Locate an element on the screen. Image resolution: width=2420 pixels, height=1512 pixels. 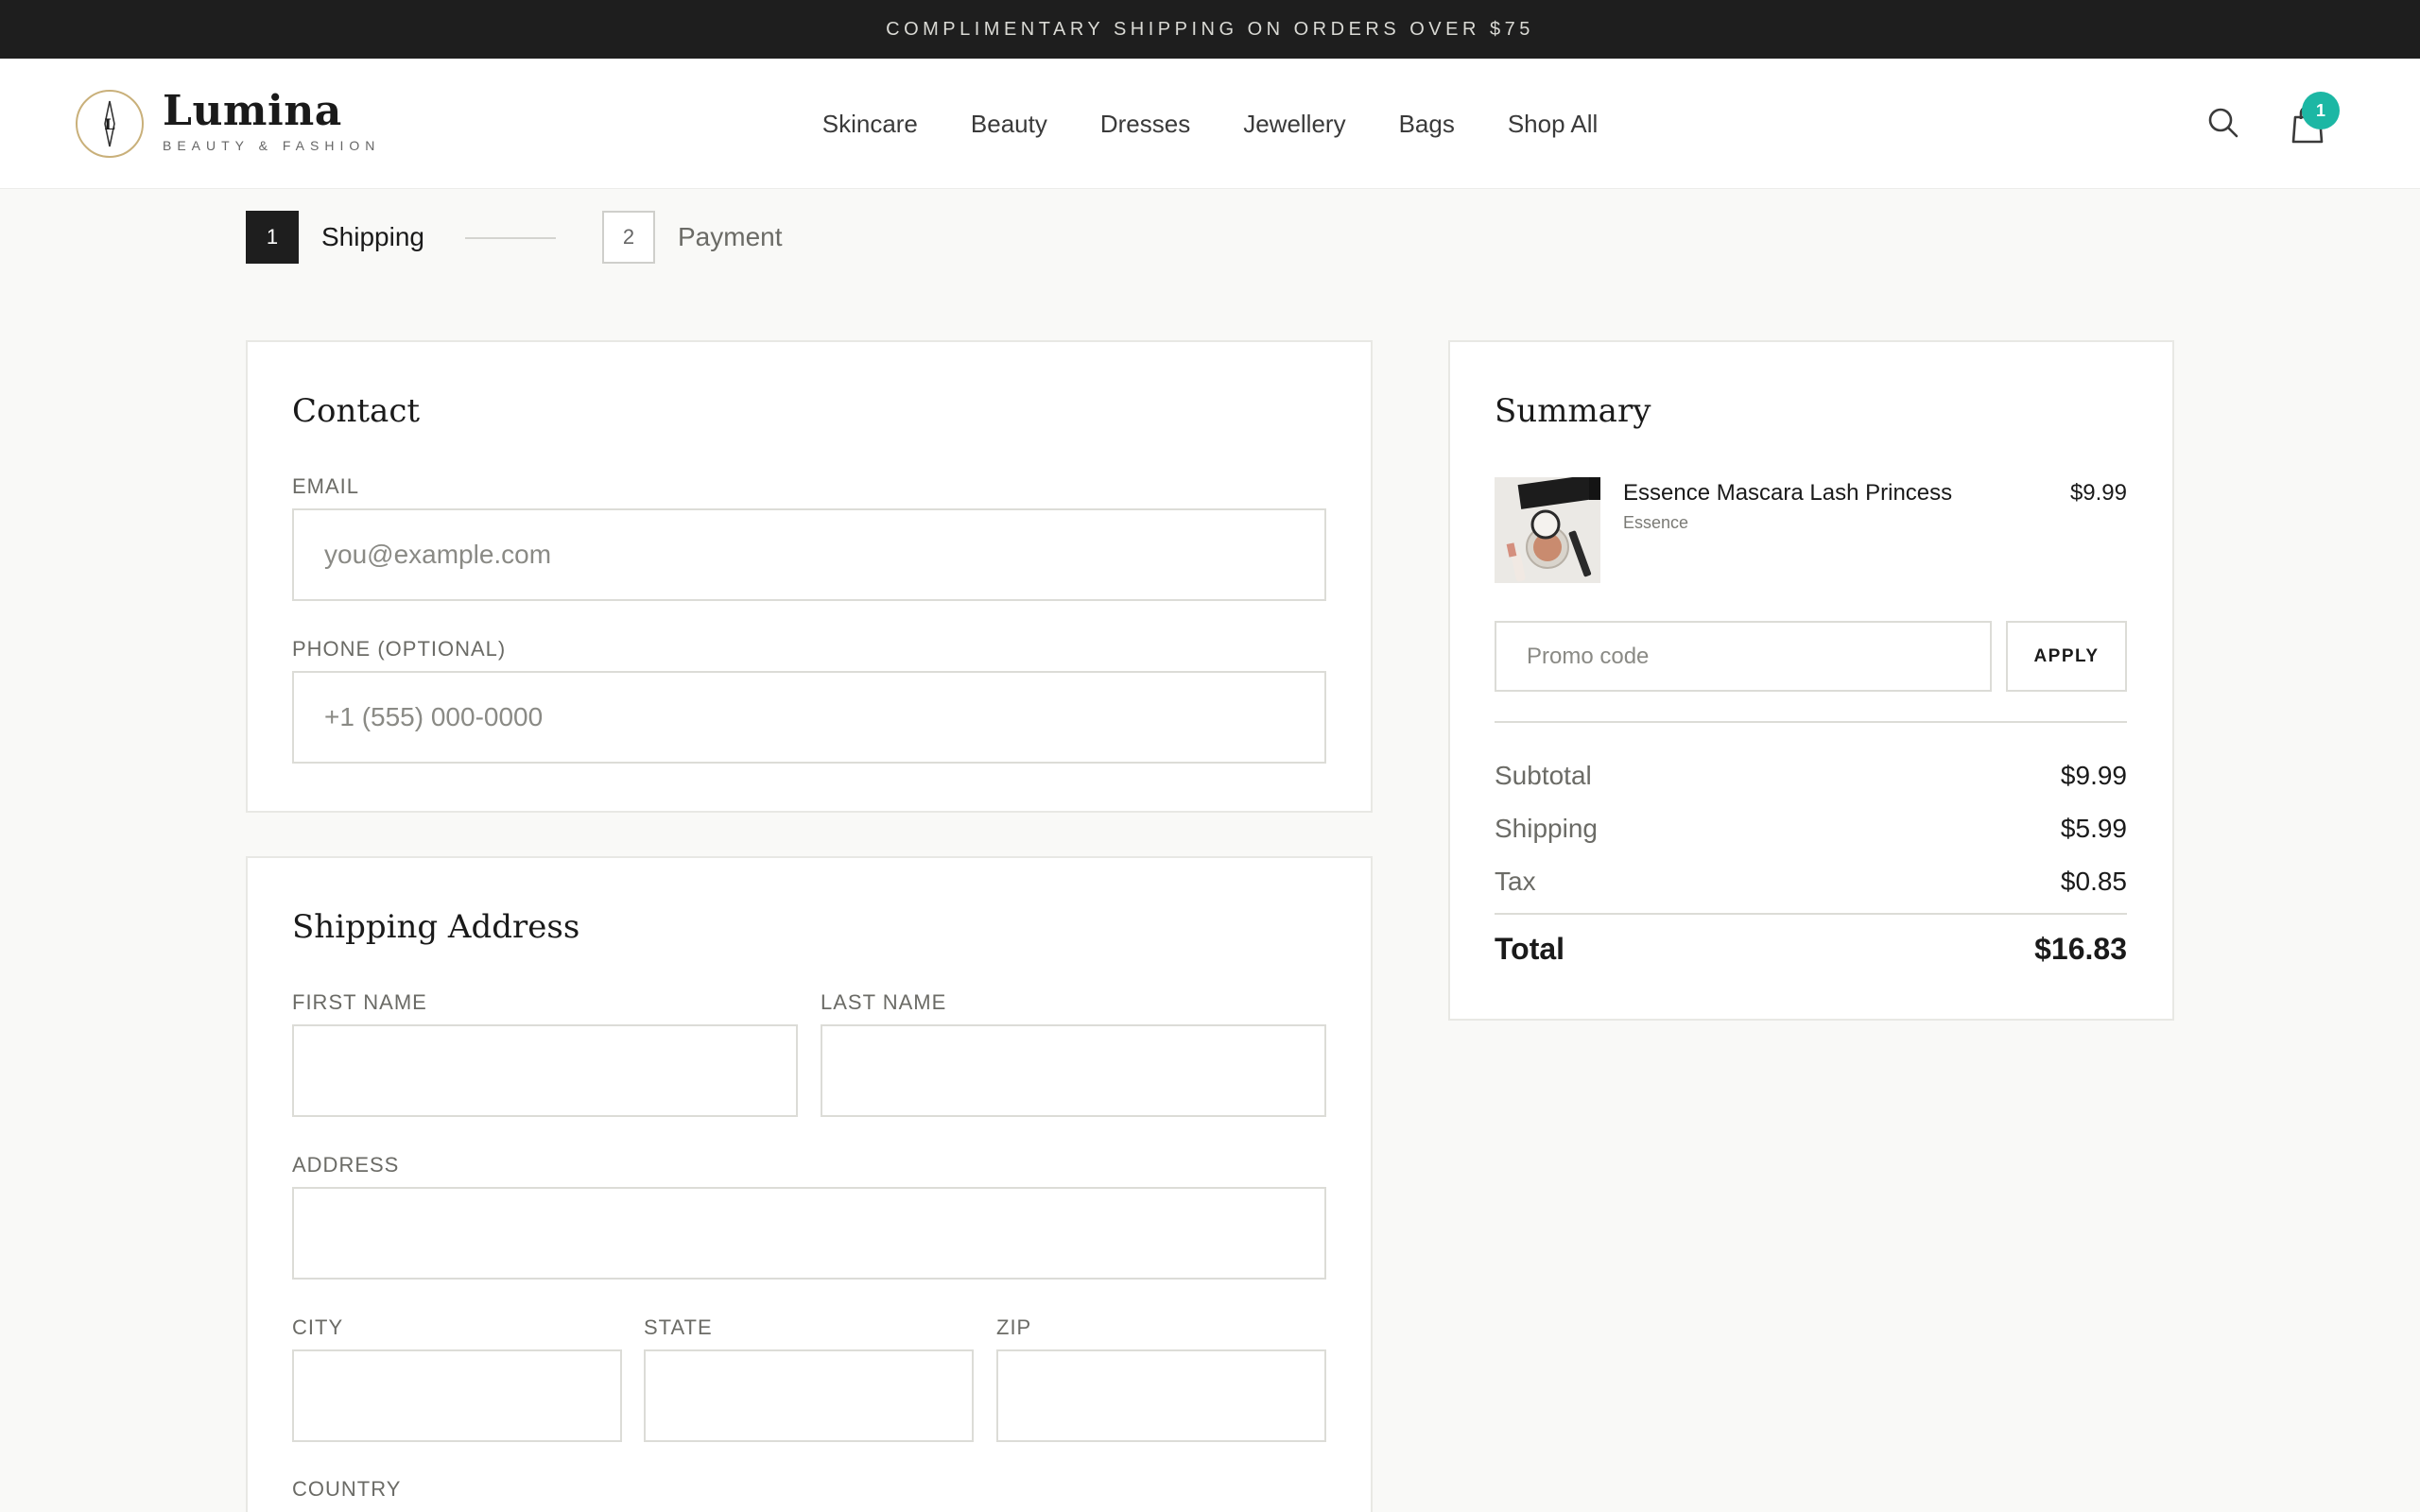
product-image is located at coordinates (1547, 530).